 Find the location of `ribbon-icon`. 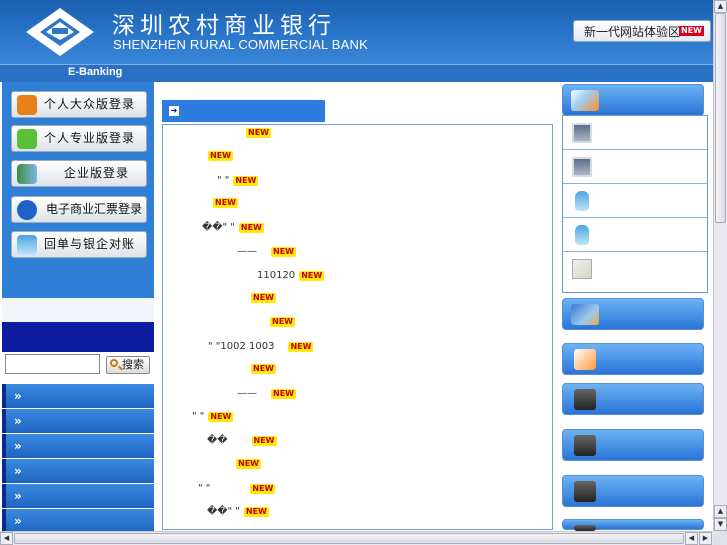

ribbon-icon is located at coordinates (585, 359).